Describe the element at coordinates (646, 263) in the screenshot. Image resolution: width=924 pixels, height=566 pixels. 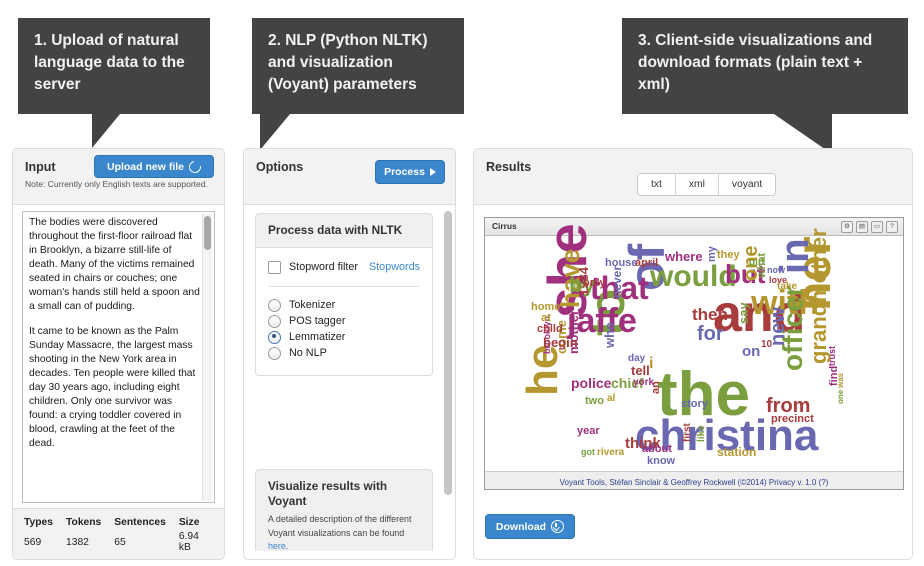
I see `wordcloud-word: april` at that location.